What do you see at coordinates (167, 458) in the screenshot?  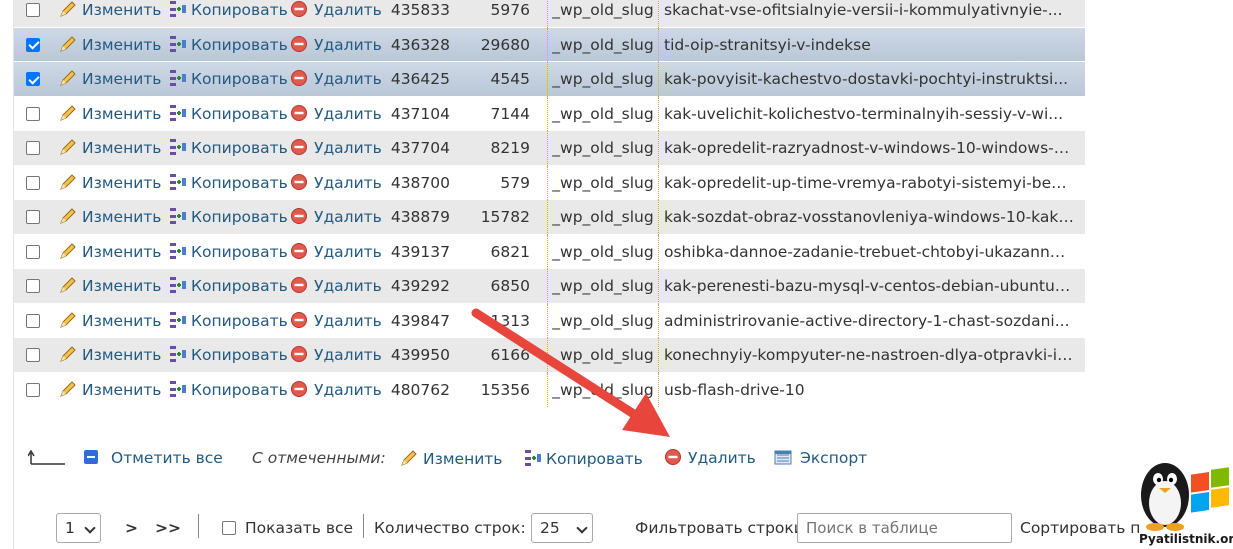 I see `check-all-link: Отметить все` at bounding box center [167, 458].